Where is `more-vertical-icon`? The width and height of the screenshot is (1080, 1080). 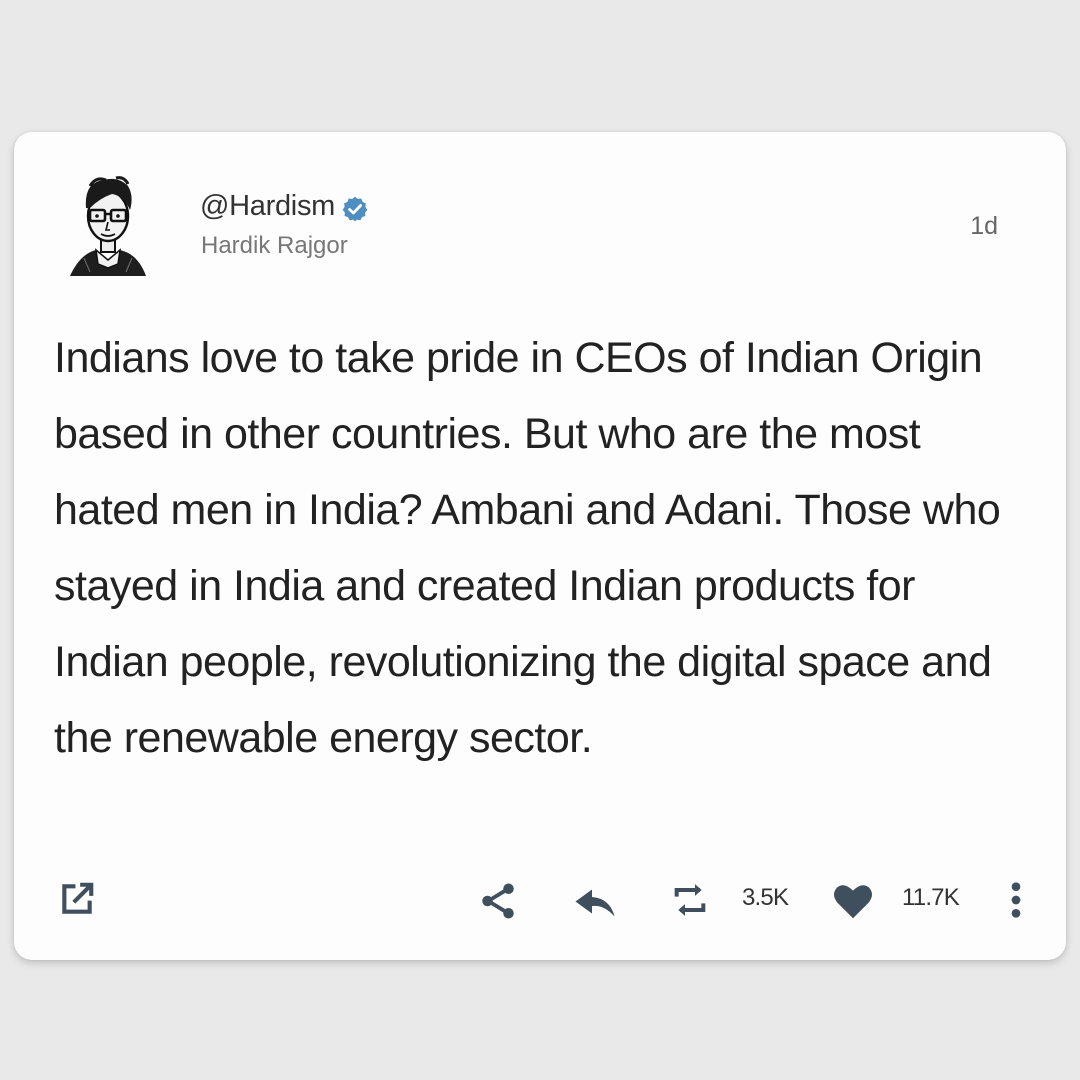
more-vertical-icon is located at coordinates (1016, 900).